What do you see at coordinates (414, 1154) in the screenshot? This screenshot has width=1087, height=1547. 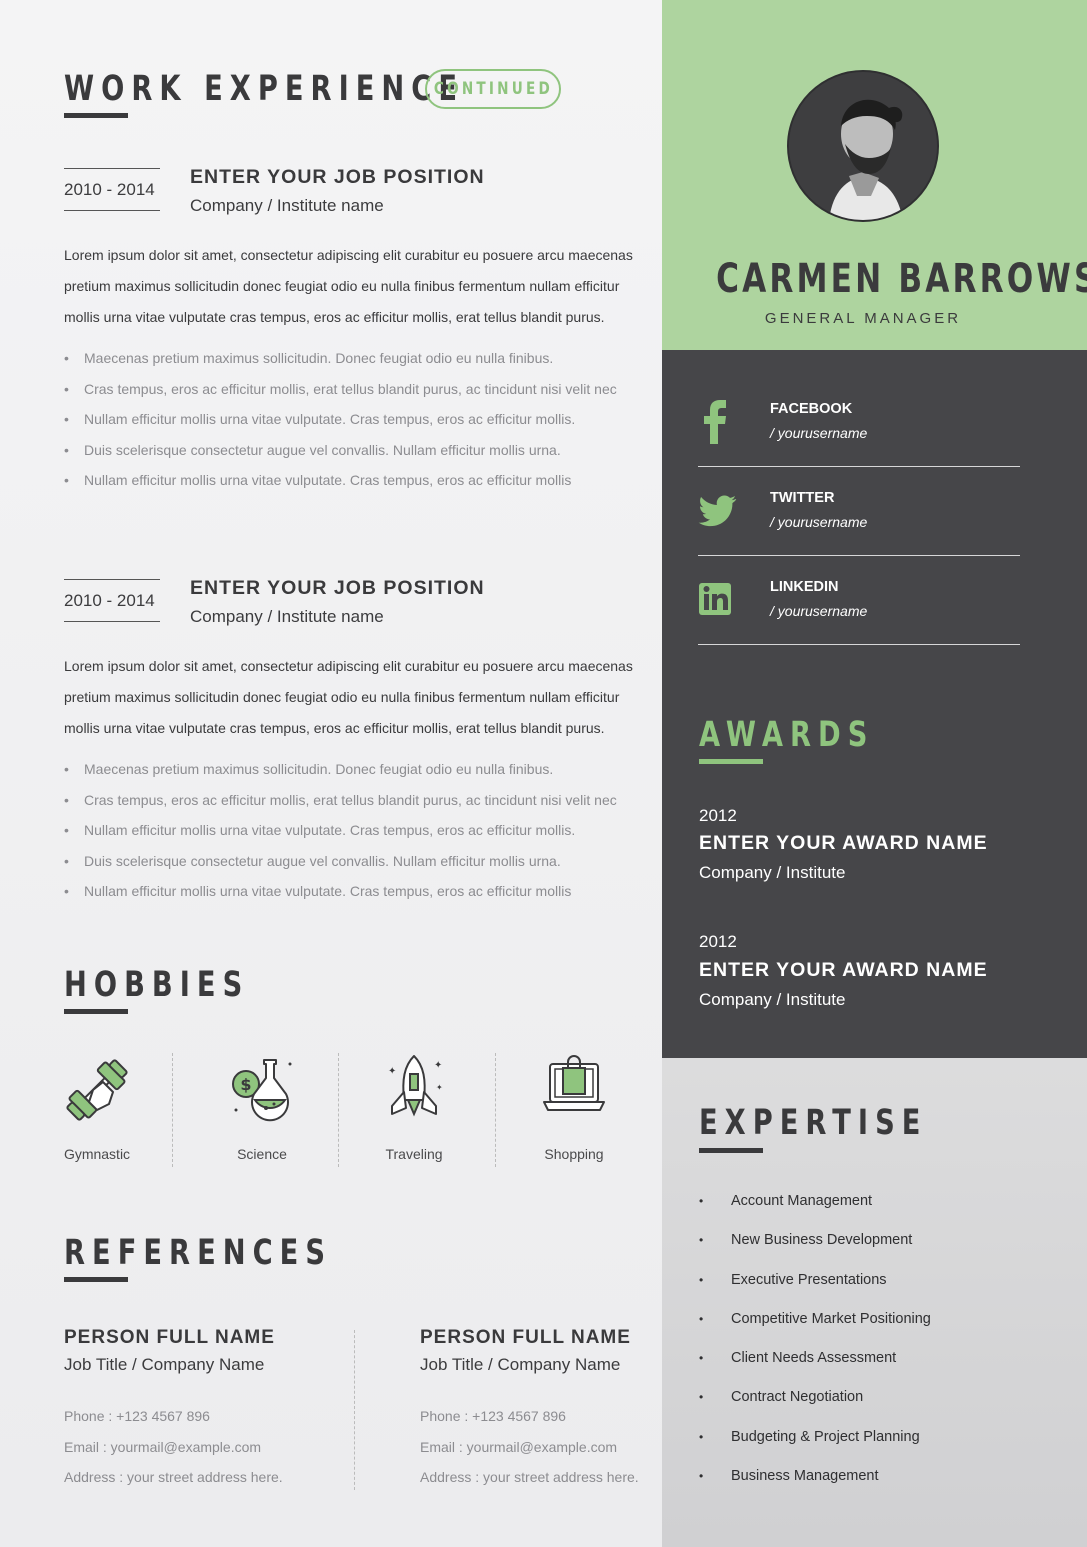 I see `hobby-label: Traveling` at bounding box center [414, 1154].